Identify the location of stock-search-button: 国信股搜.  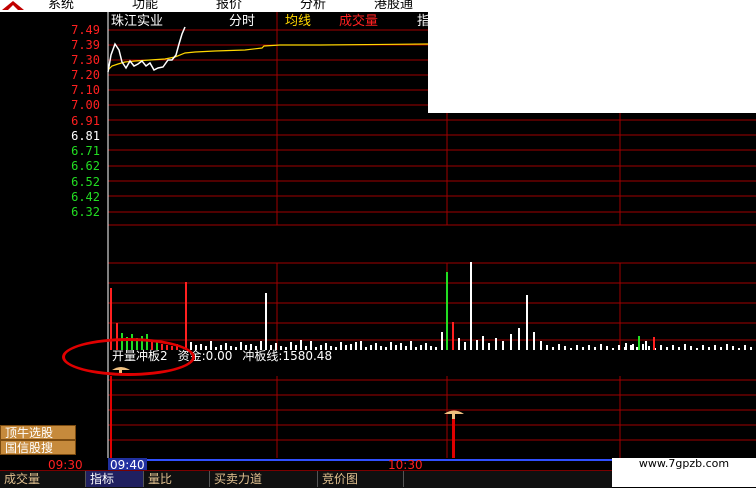
(38, 447).